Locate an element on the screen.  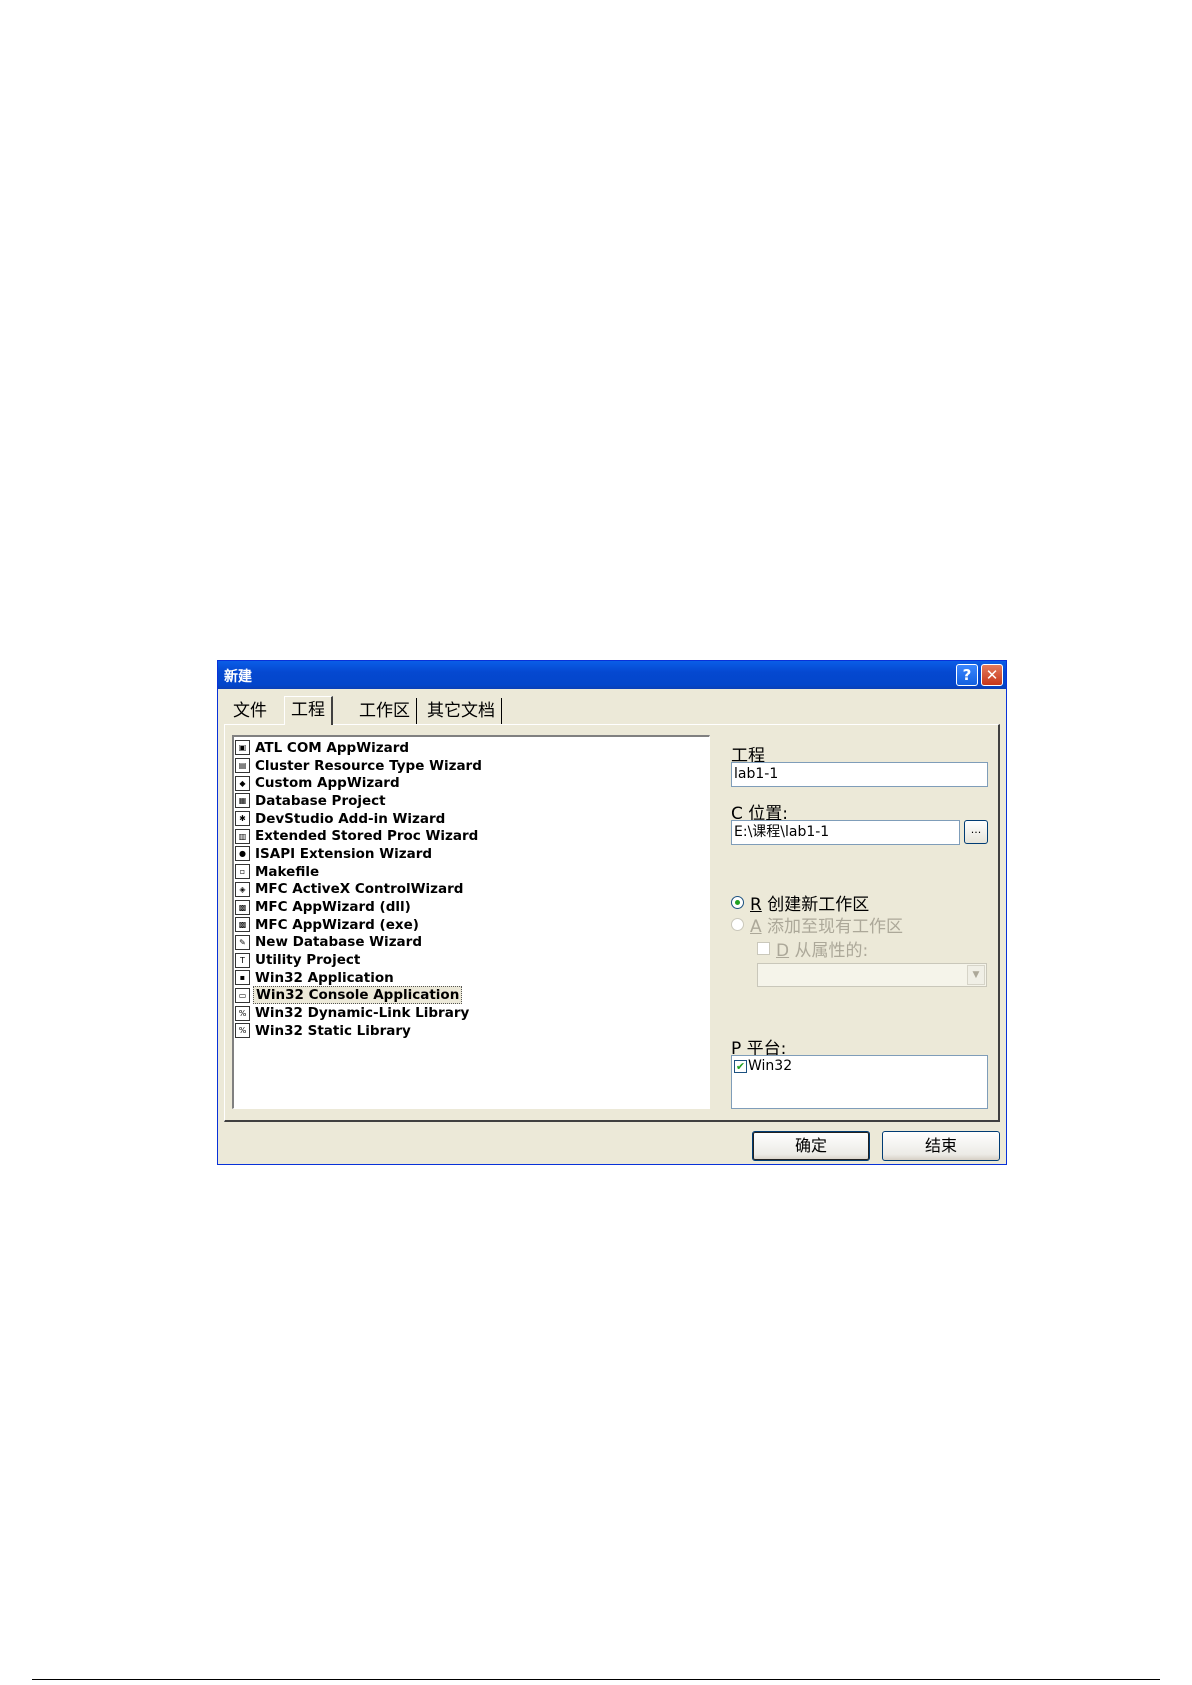
list-item: T Utility Project is located at coordinates (471, 960).